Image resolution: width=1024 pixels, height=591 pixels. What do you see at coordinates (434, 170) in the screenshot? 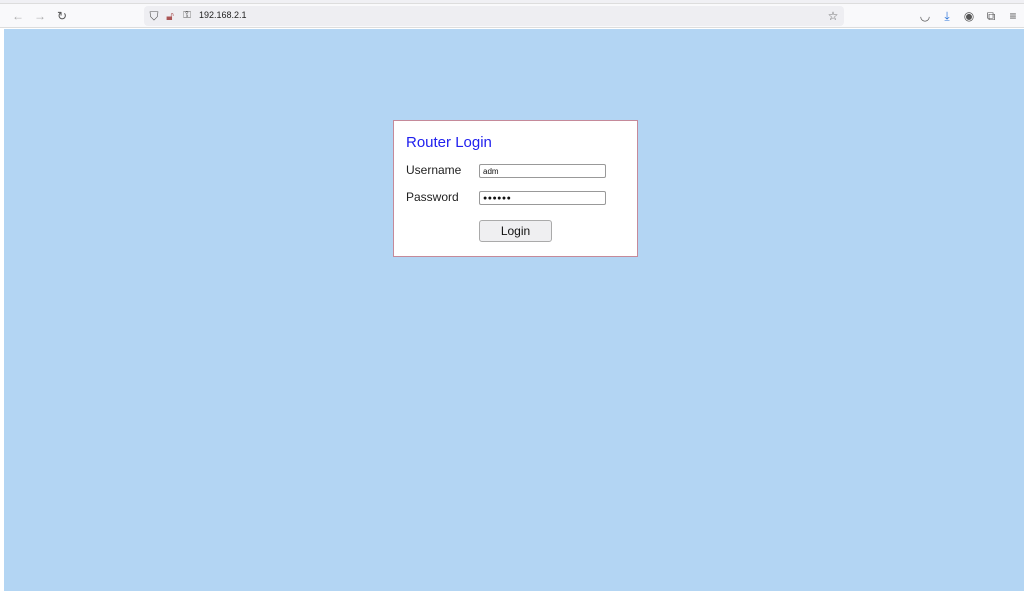
I see `username-label: Username` at bounding box center [434, 170].